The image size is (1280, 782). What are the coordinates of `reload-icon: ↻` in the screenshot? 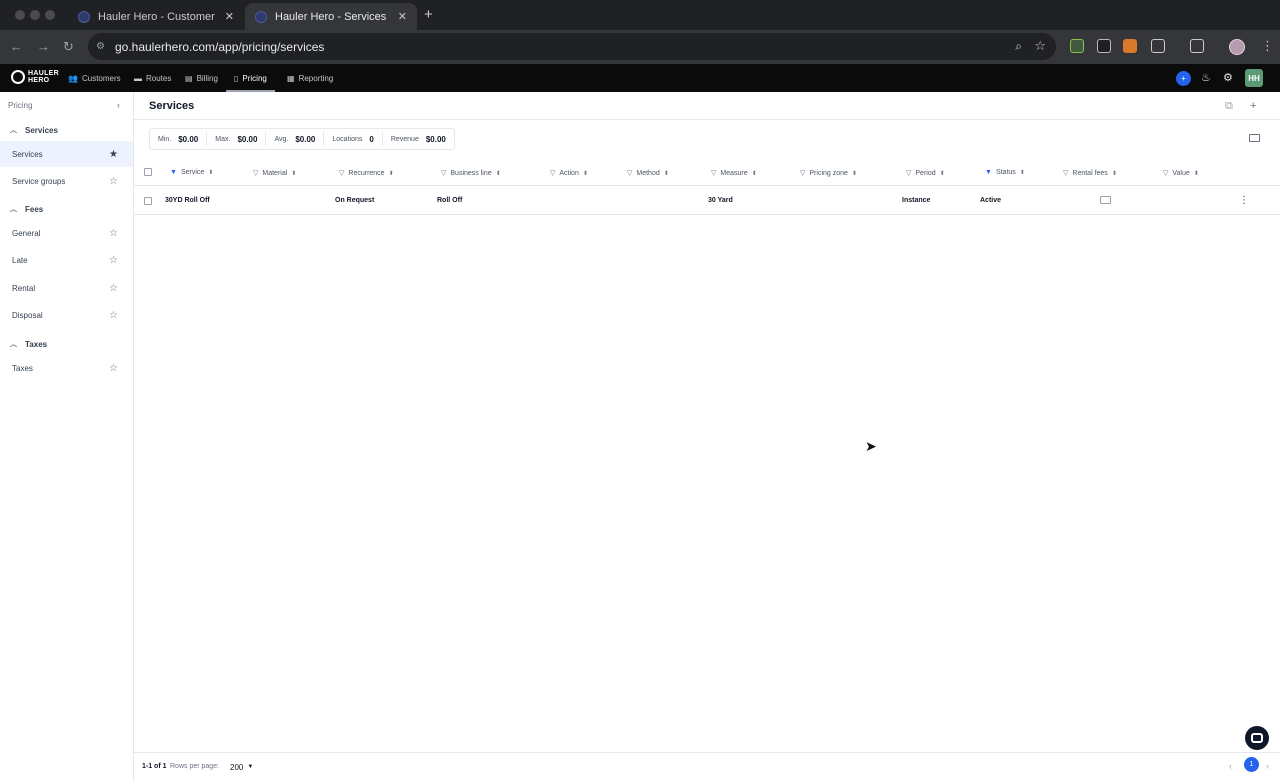 It's located at (68, 47).